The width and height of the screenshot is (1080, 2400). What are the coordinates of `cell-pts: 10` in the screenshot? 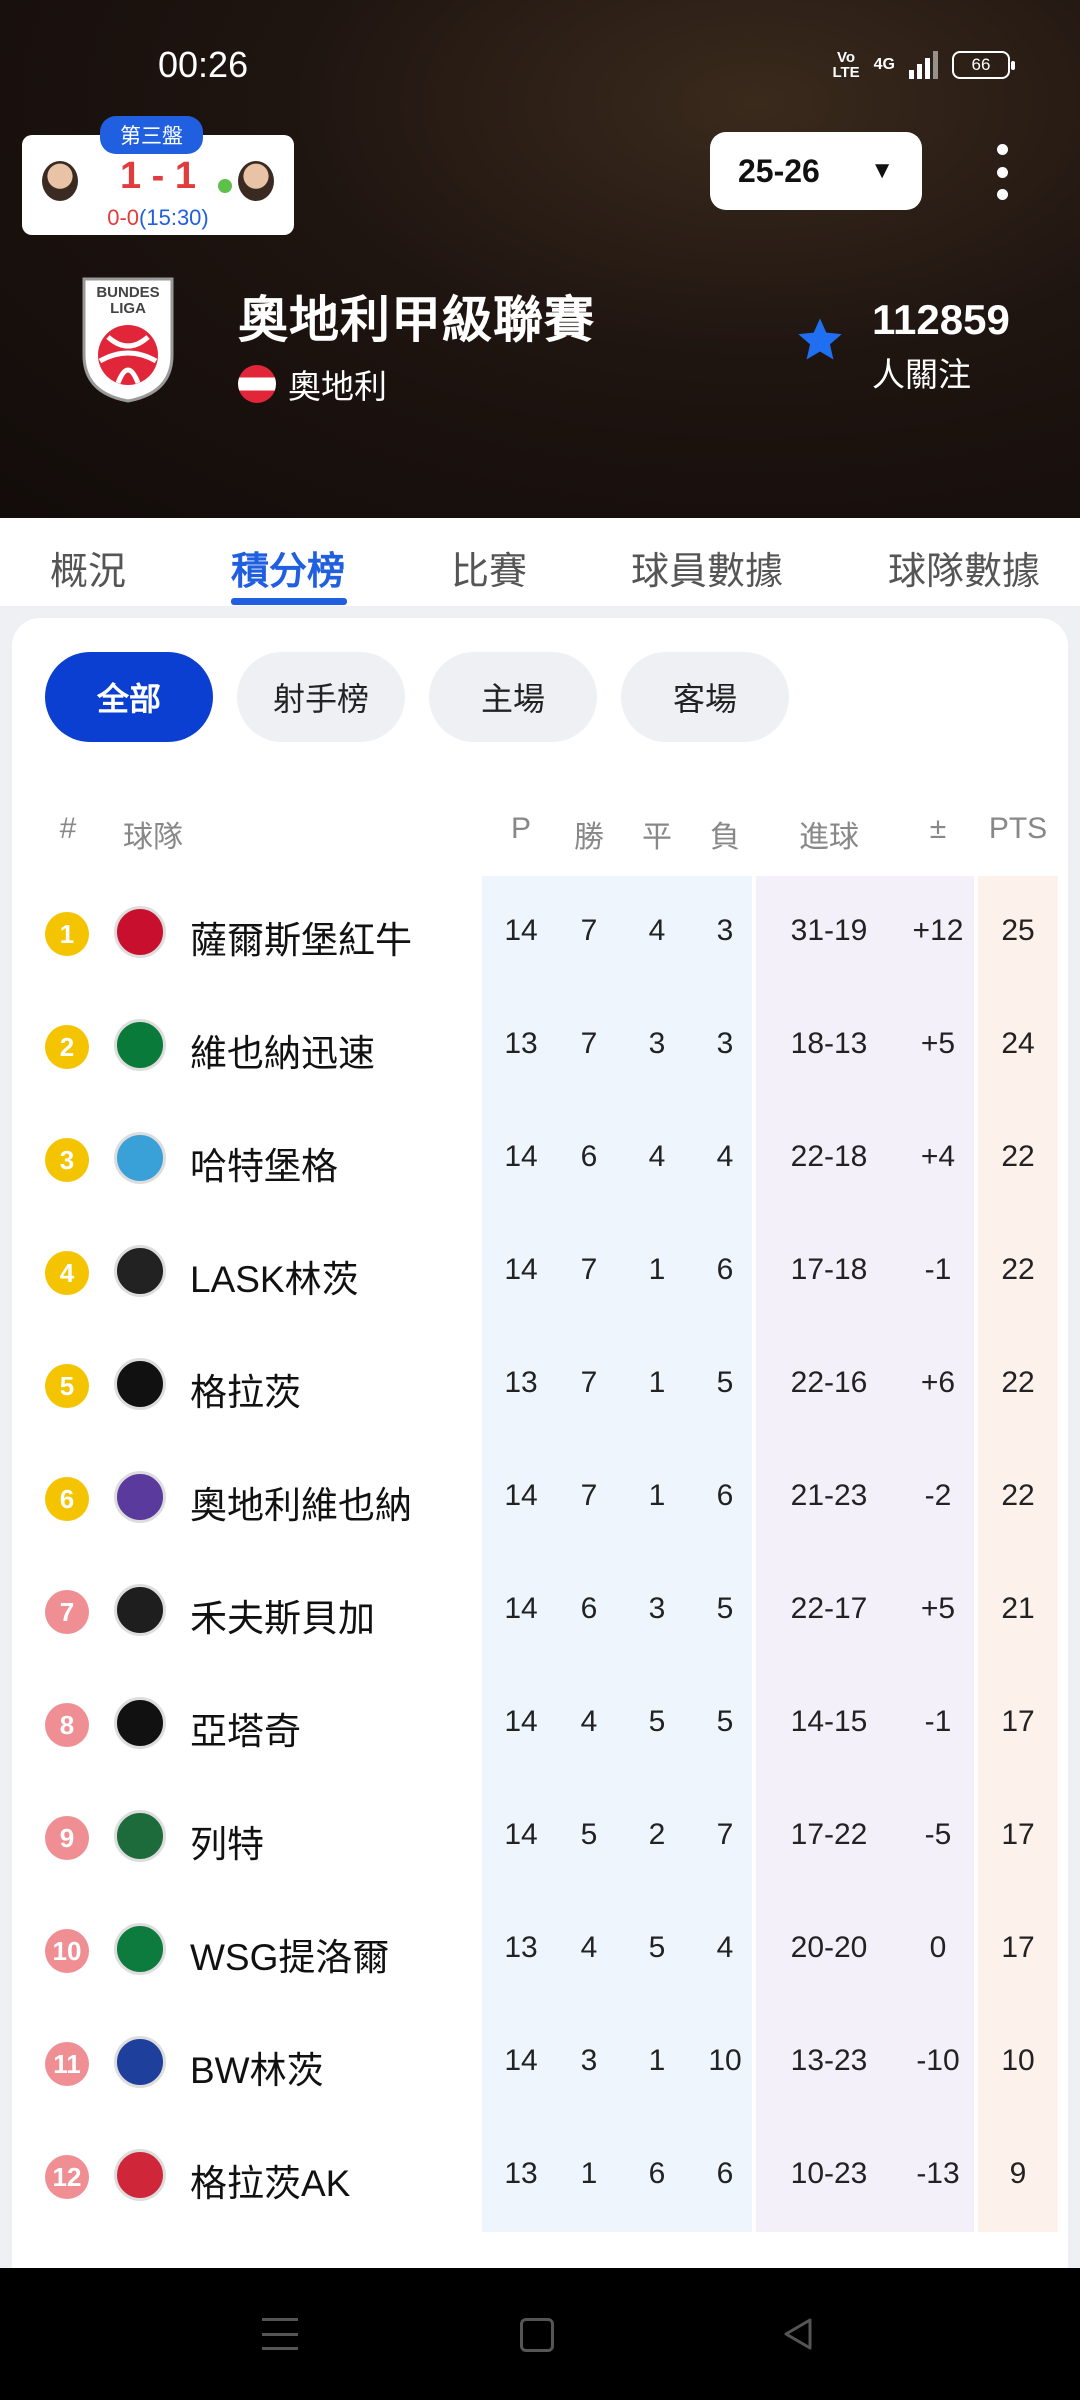 It's located at (1018, 2060).